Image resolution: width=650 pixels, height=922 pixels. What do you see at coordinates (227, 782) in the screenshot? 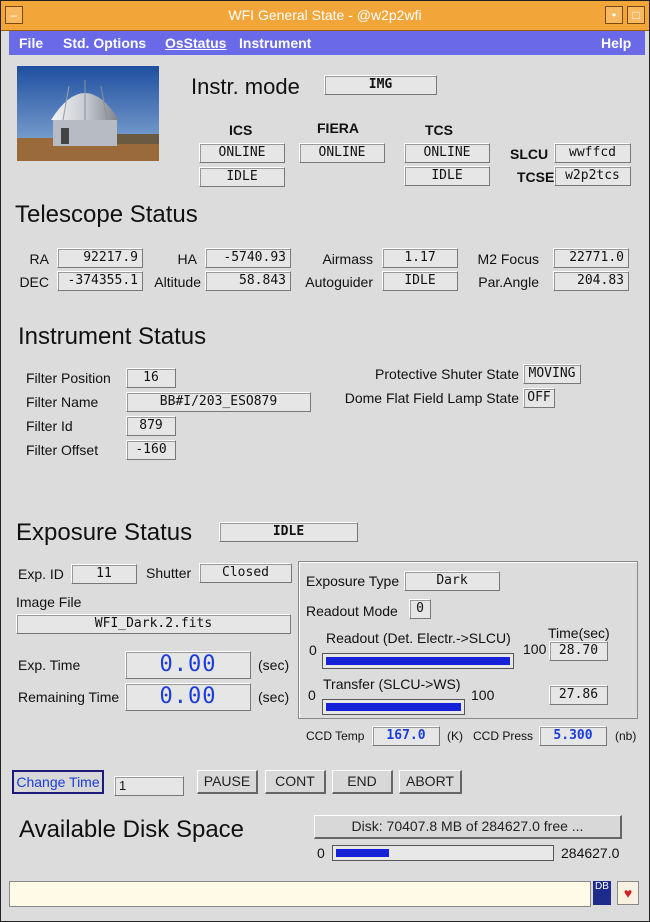
I see `pause-button: PAUSE` at bounding box center [227, 782].